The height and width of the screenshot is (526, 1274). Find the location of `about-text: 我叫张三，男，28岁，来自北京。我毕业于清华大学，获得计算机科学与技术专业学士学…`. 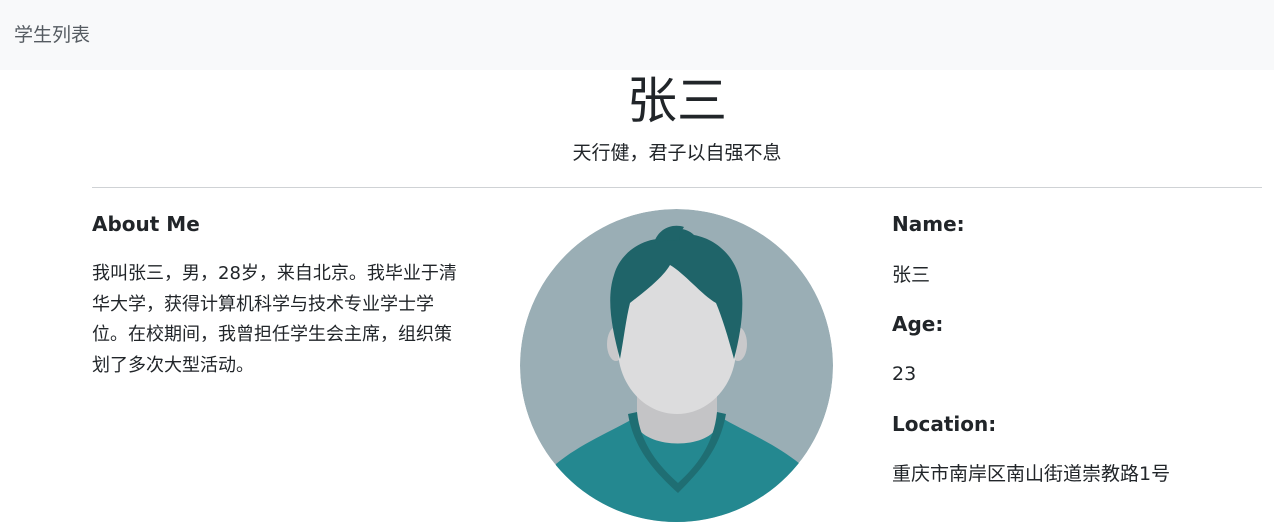

about-text: 我叫张三，男，28岁，来自北京。我毕业于清华大学，获得计算机科学与技术专业学士学… is located at coordinates (274, 319).